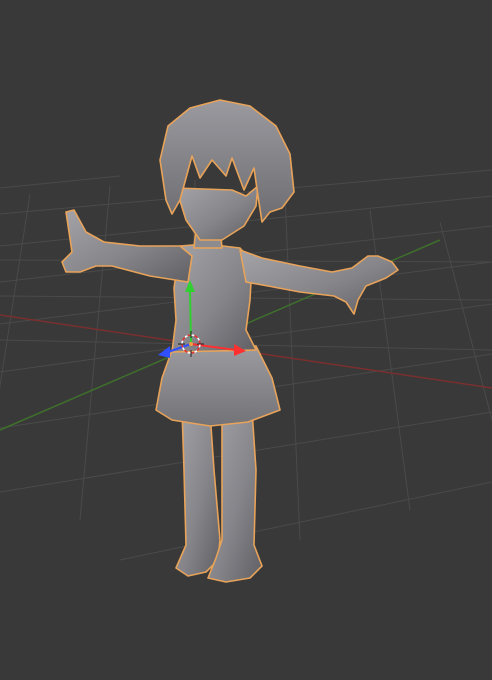 Image resolution: width=492 pixels, height=680 pixels. I want to click on left-arm, so click(127, 246).